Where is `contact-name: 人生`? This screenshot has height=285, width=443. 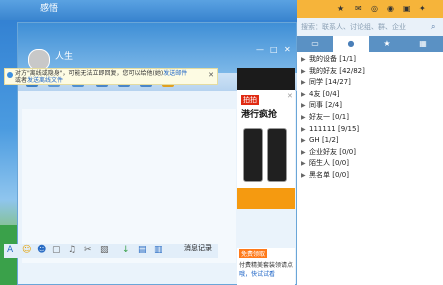
contact-name: 人生 is located at coordinates (64, 57).